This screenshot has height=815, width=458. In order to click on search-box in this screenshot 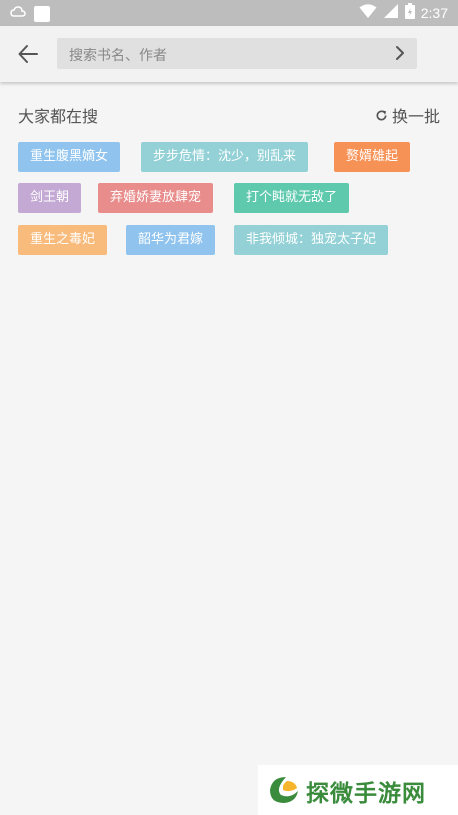, I will do `click(237, 53)`.